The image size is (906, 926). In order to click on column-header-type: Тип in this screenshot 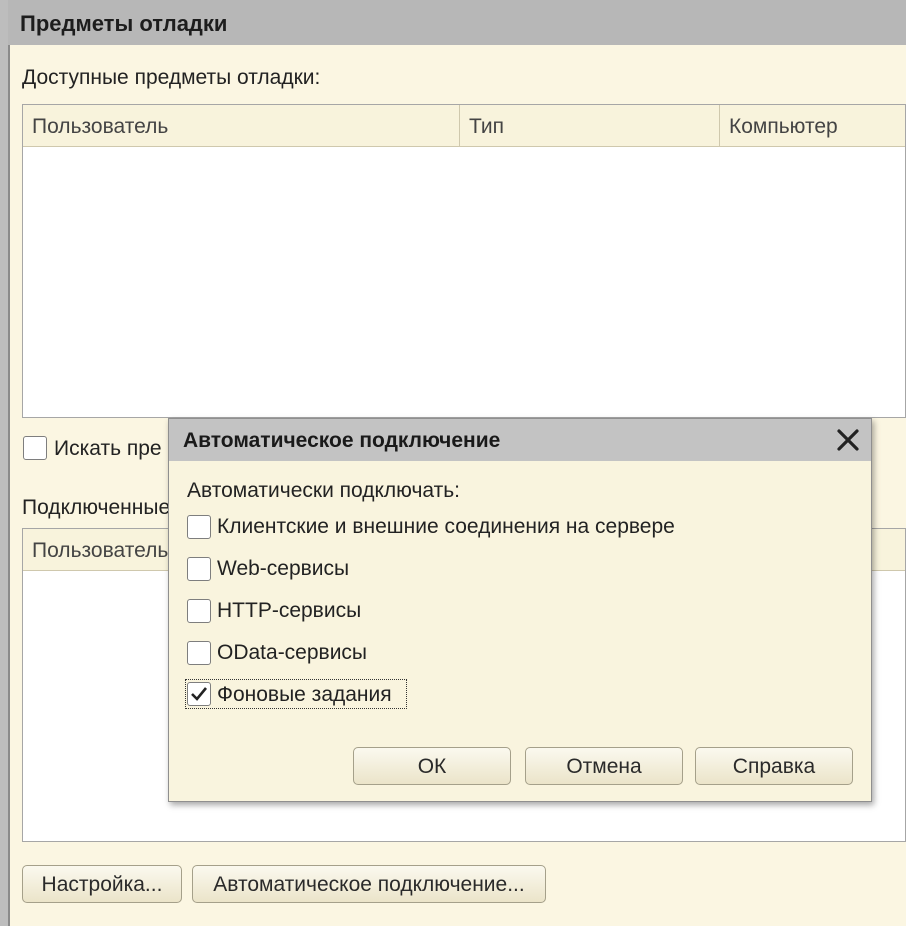, I will do `click(593, 126)`.